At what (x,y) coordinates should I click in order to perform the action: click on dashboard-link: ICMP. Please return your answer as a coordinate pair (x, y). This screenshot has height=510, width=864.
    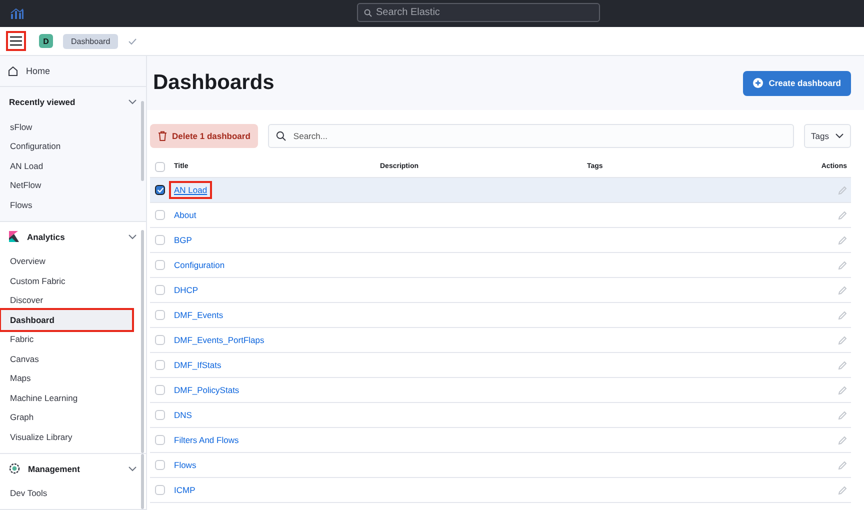
    Looking at the image, I should click on (184, 490).